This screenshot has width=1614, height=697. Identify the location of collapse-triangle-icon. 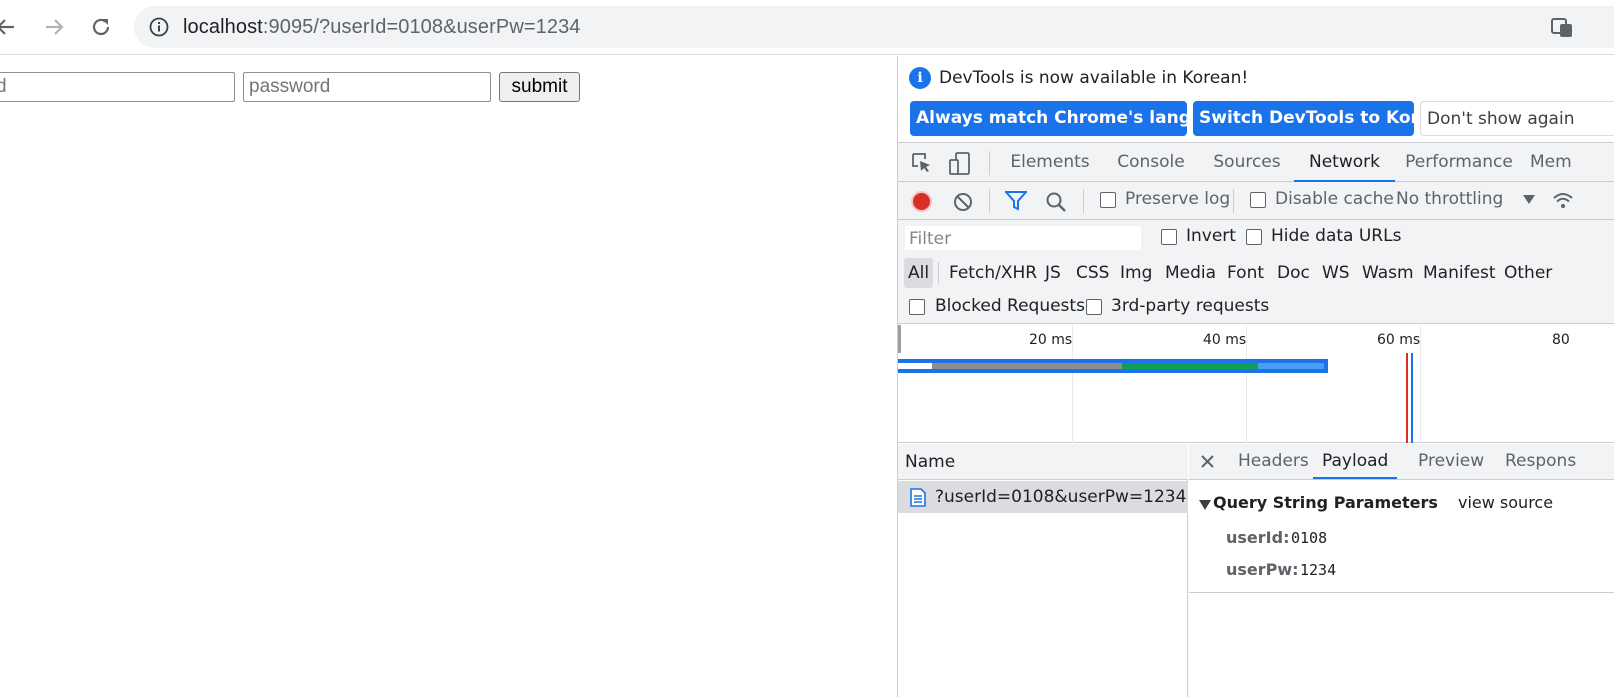
(1205, 505).